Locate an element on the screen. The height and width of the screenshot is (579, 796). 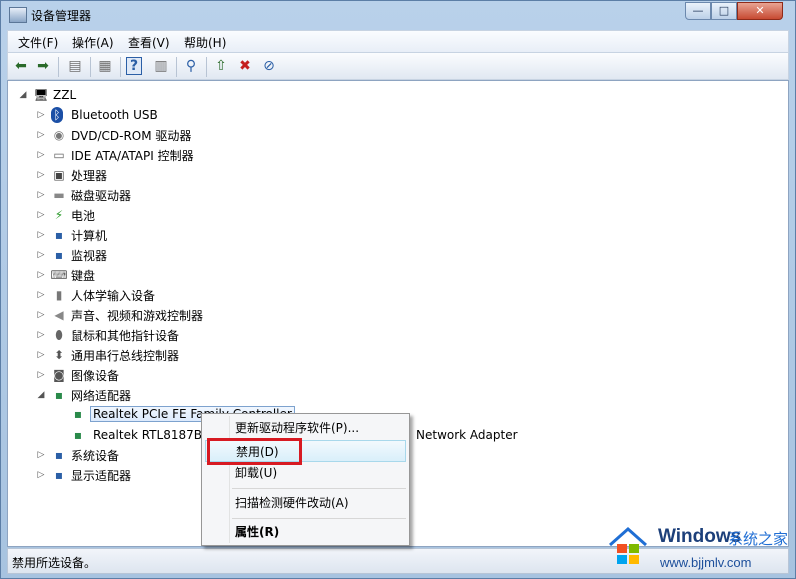
tree-item-display: ▷ ▪ 显示适配器 is located at coordinates (83, 475).